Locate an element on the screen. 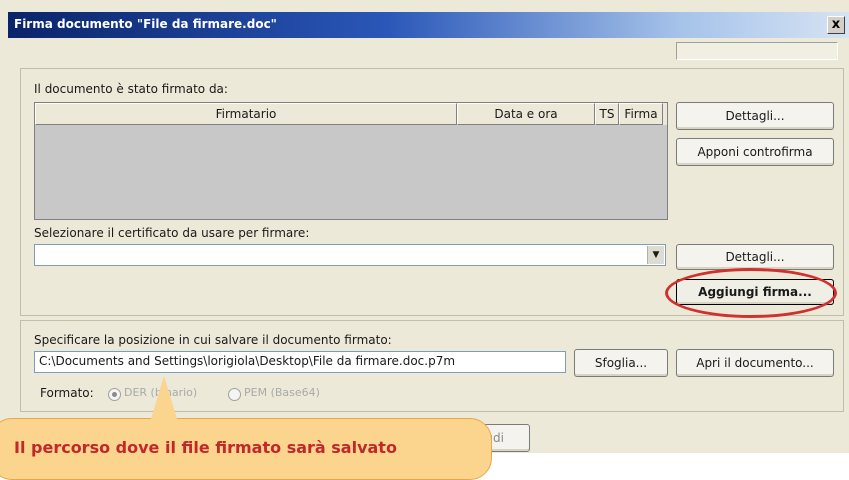 This screenshot has height=480, width=849. signers-list-header: Firmatario Data e ora TS Firma is located at coordinates (351, 114).